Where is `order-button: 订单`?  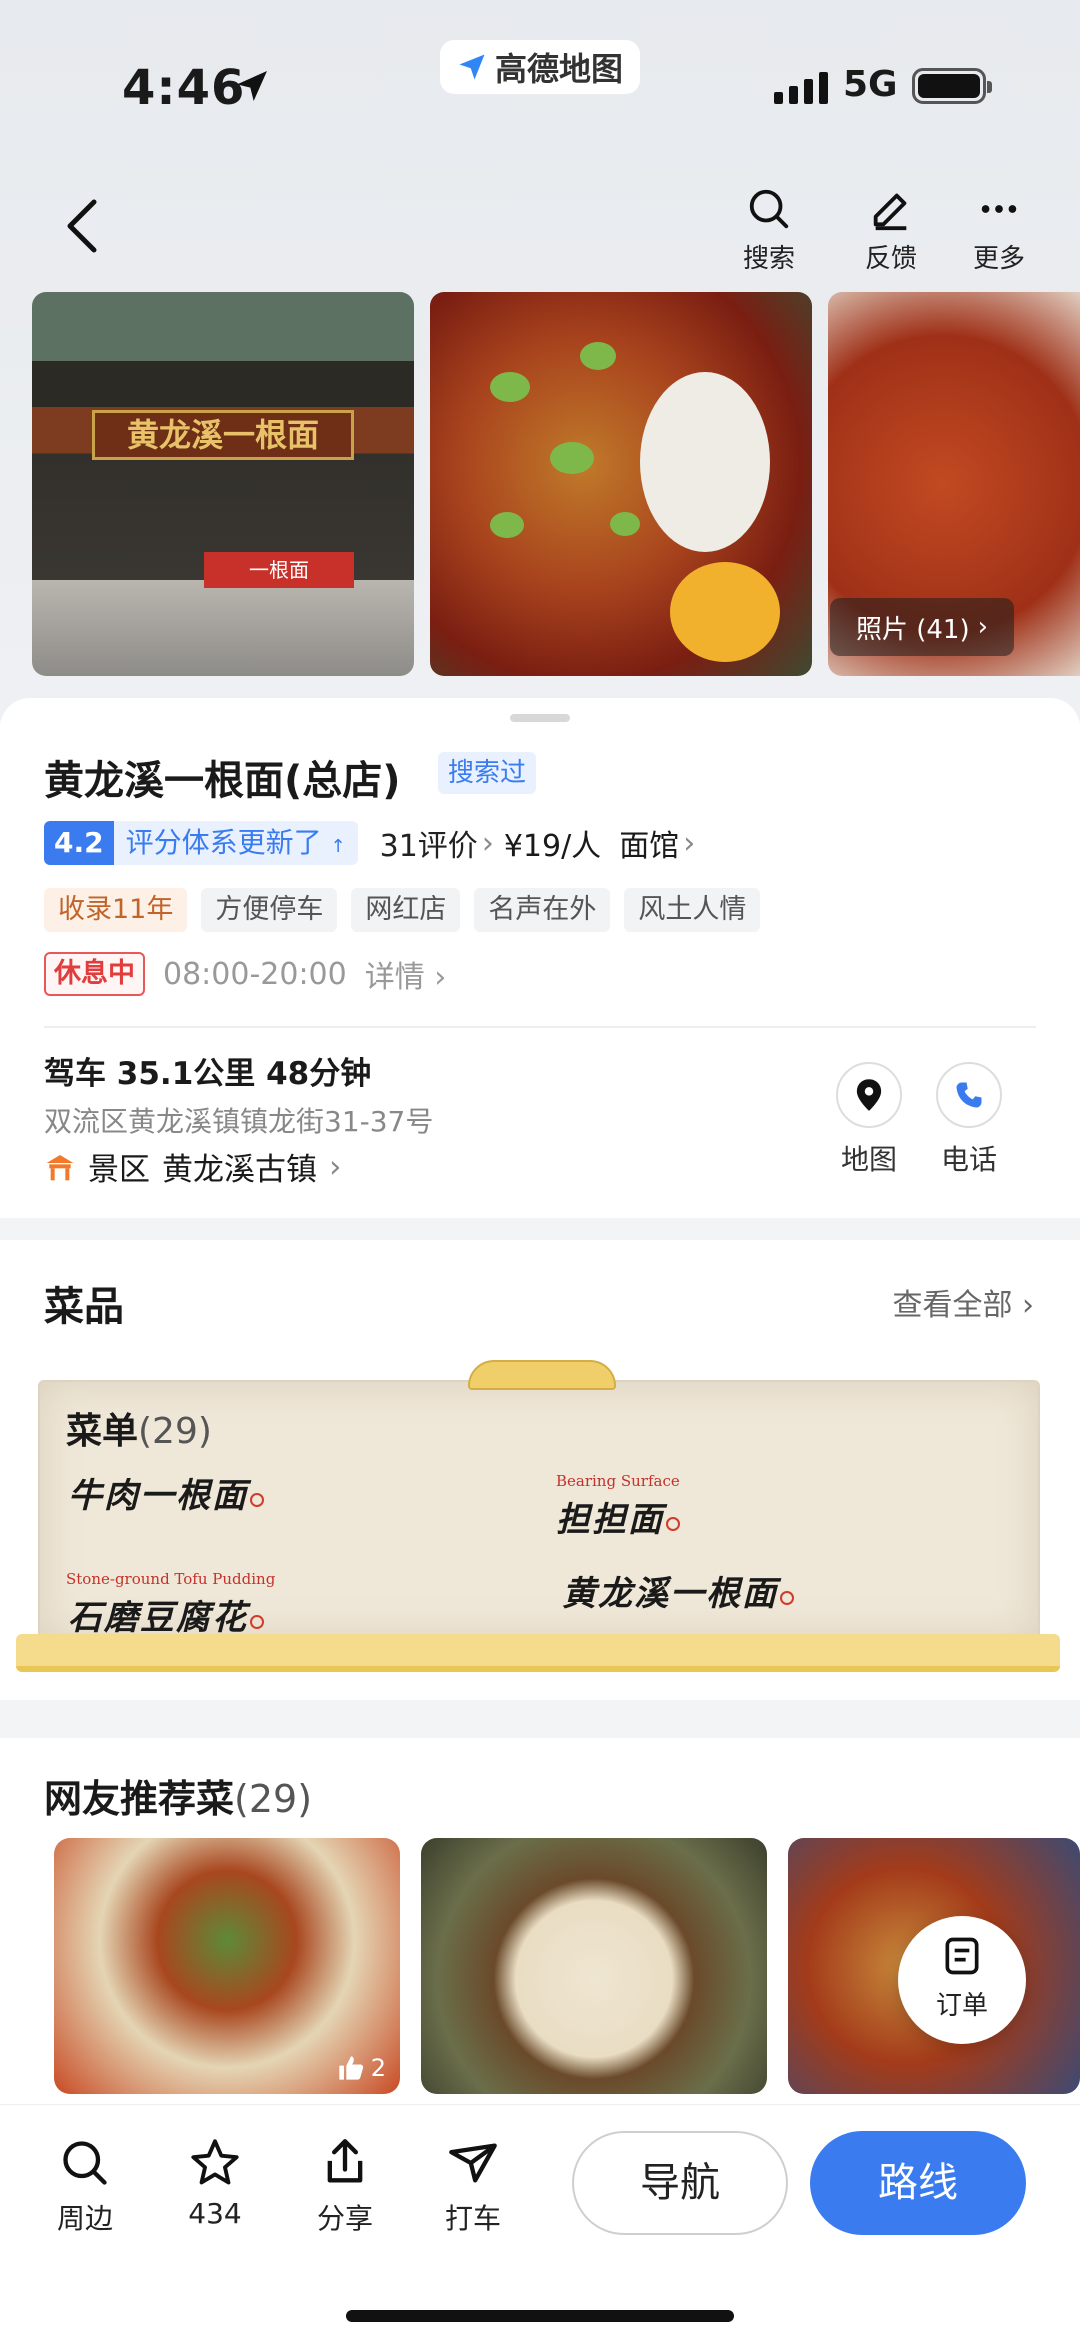
order-button: 订单 is located at coordinates (962, 1980).